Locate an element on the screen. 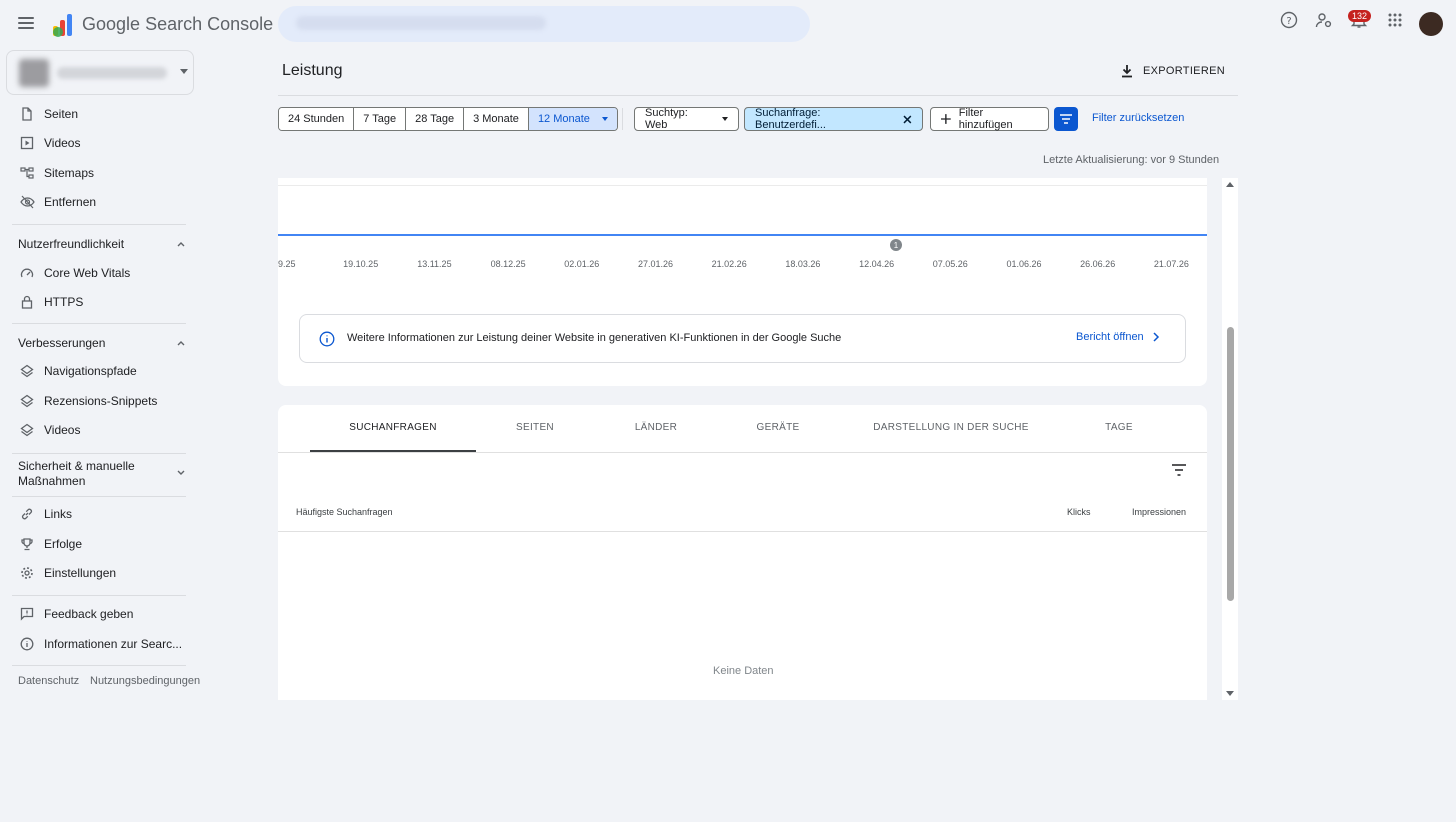 The width and height of the screenshot is (1456, 822). sidebar-item-label: Core Web Vitals is located at coordinates (87, 273).